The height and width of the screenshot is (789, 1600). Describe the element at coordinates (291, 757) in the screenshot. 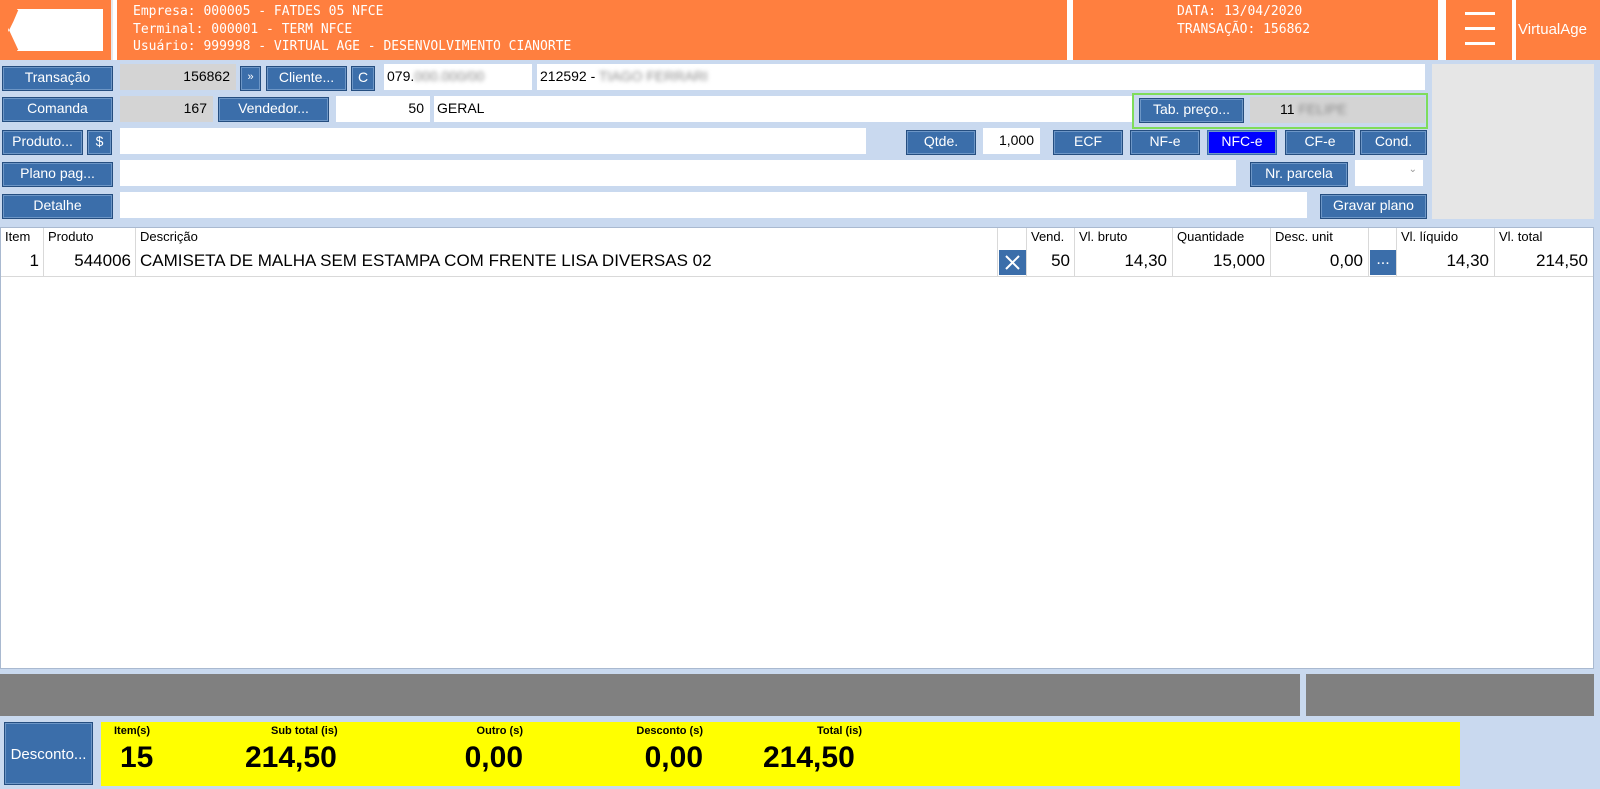

I see `subtotal-value: 214,50` at that location.